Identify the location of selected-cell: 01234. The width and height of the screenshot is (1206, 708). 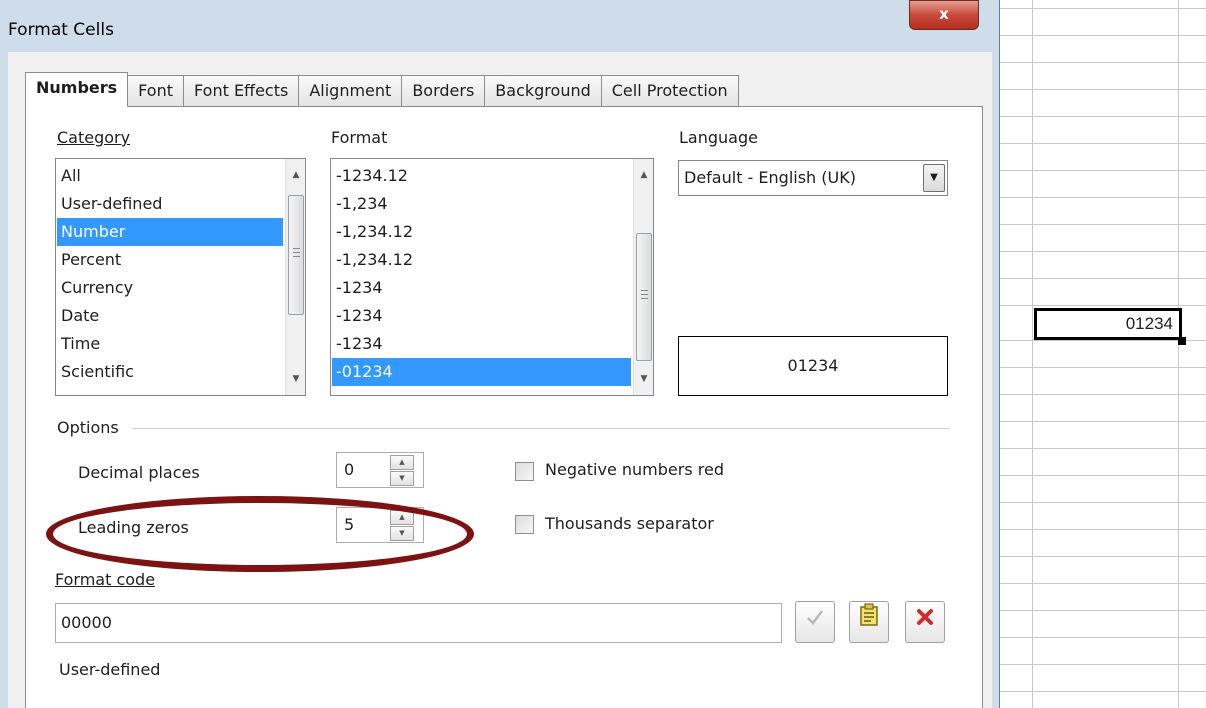
(1108, 324).